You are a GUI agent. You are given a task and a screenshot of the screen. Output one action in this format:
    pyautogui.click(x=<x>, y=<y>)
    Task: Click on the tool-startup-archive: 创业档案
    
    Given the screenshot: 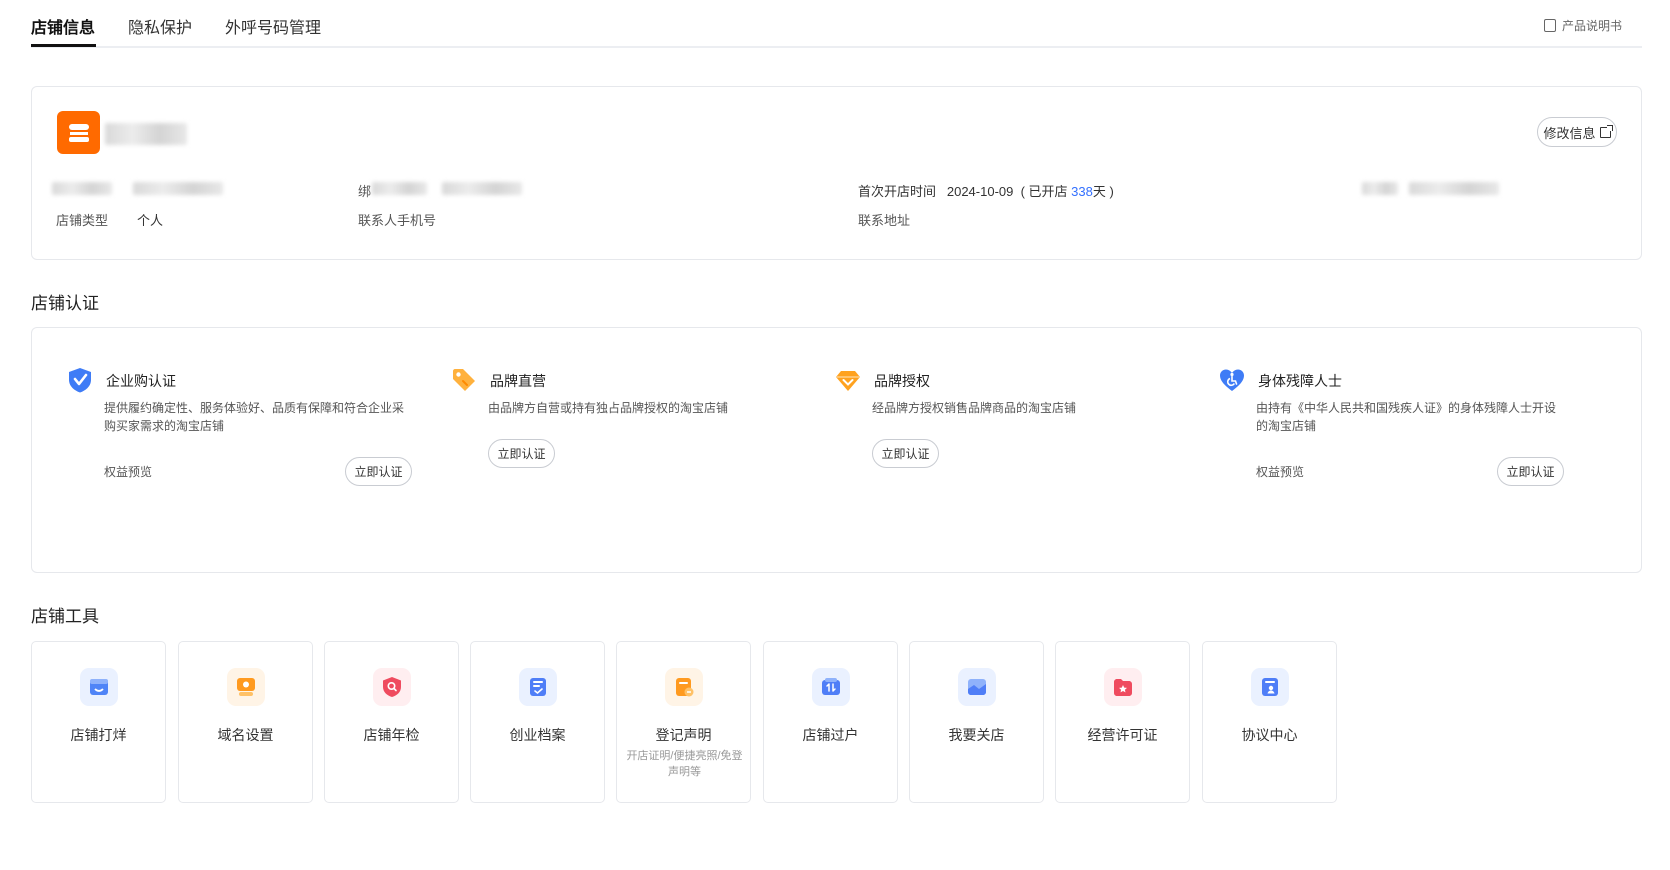 What is the action you would take?
    pyautogui.click(x=537, y=722)
    